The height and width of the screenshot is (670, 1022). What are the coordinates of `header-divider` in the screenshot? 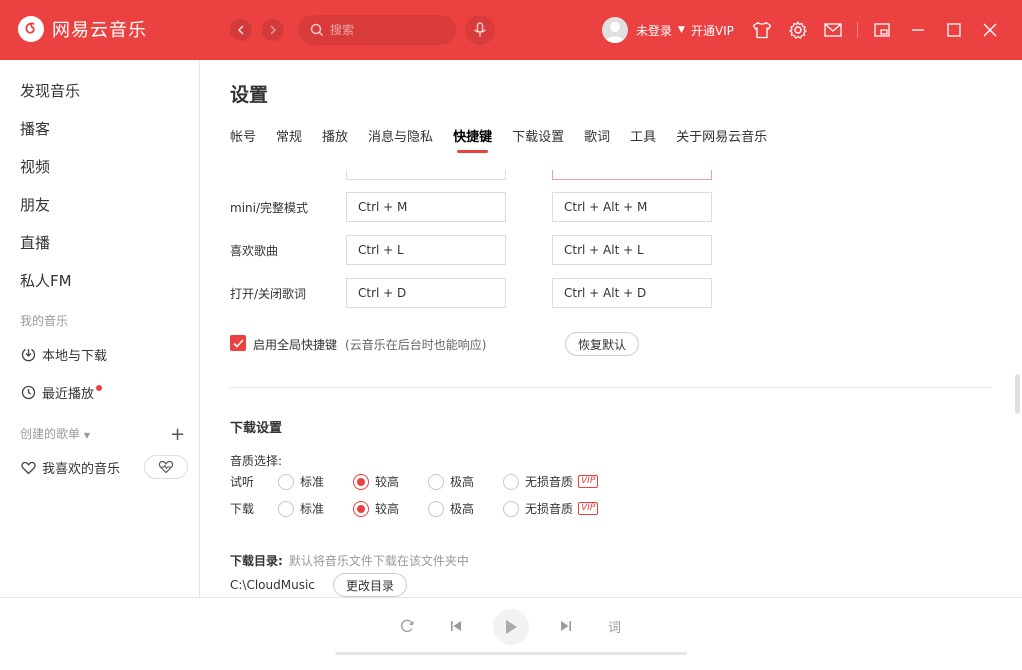 It's located at (857, 30).